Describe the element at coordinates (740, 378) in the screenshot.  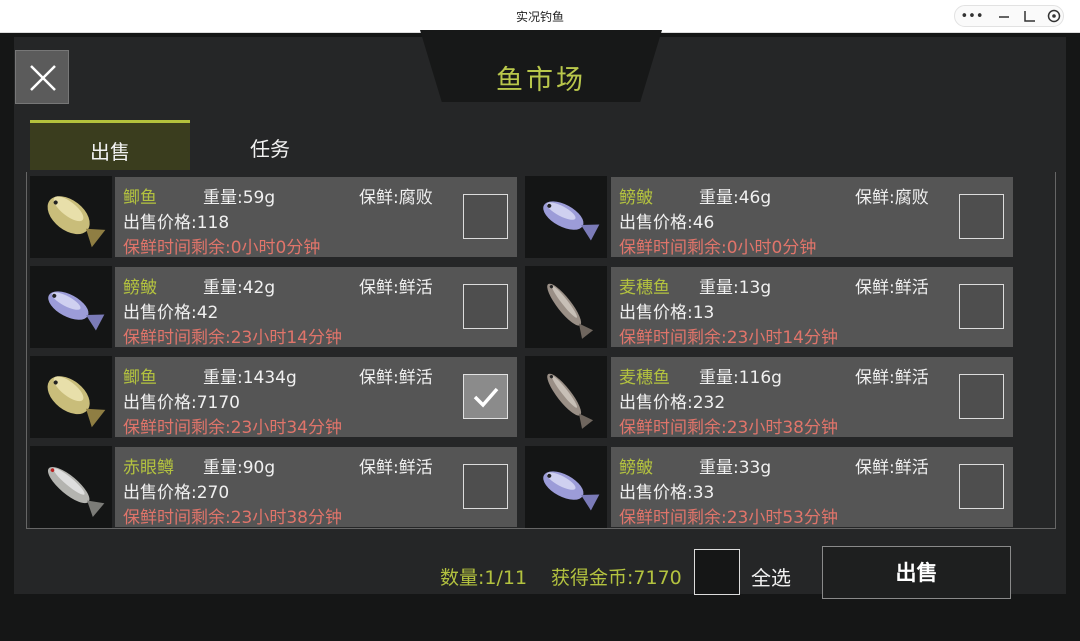
I see `fish-weight: 重量:116g` at that location.